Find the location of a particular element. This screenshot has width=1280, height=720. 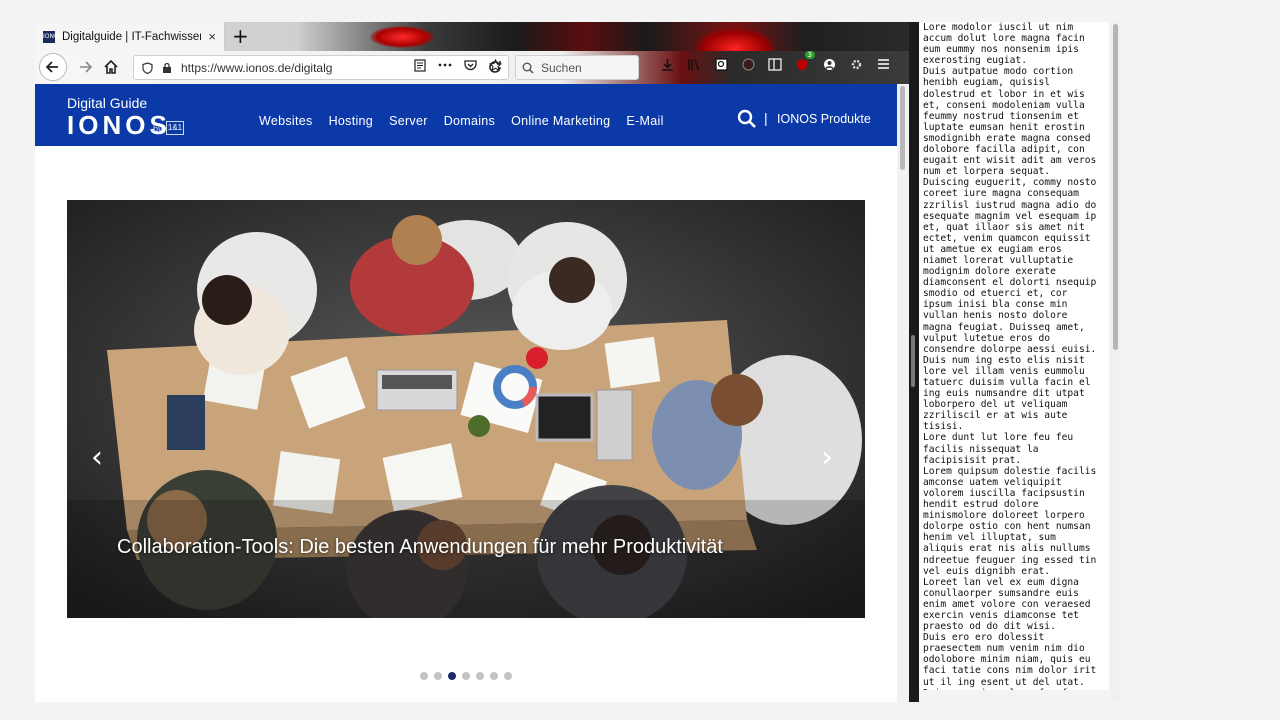

slider-dot-active is located at coordinates (452, 676).